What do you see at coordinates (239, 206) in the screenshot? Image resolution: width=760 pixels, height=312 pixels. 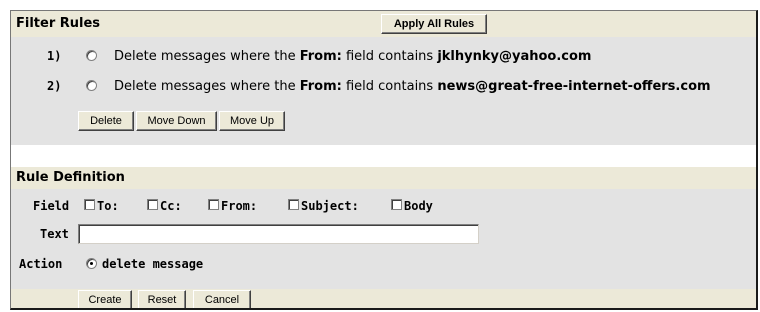 I see `from-label: From:` at bounding box center [239, 206].